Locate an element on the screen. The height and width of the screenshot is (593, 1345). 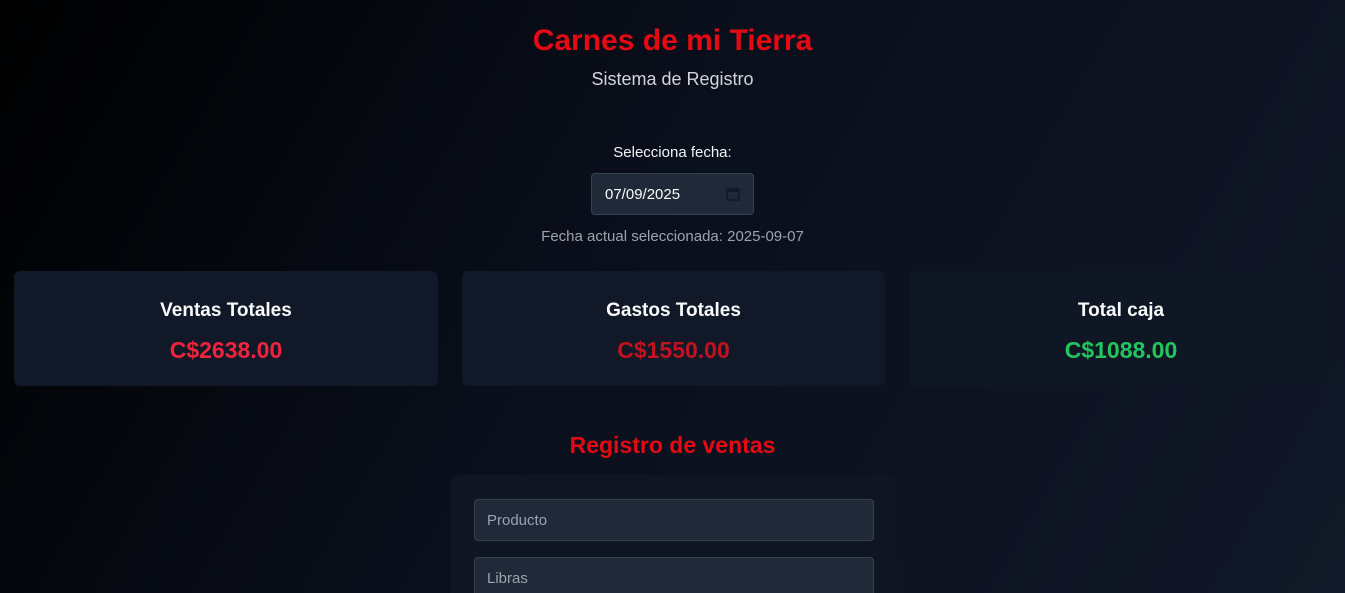
app-subtitle: Sistema de Registro is located at coordinates (672, 79).